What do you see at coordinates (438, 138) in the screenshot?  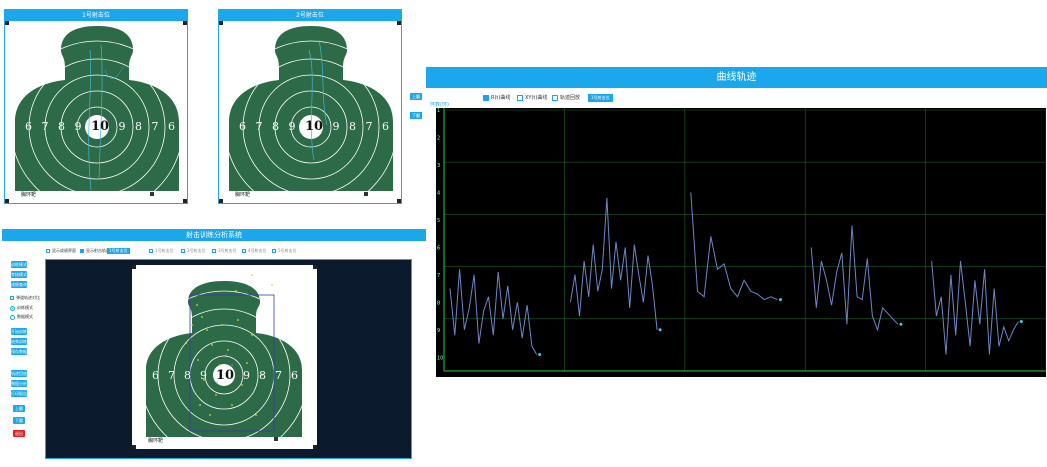 I see `y-tick-label: 2` at bounding box center [438, 138].